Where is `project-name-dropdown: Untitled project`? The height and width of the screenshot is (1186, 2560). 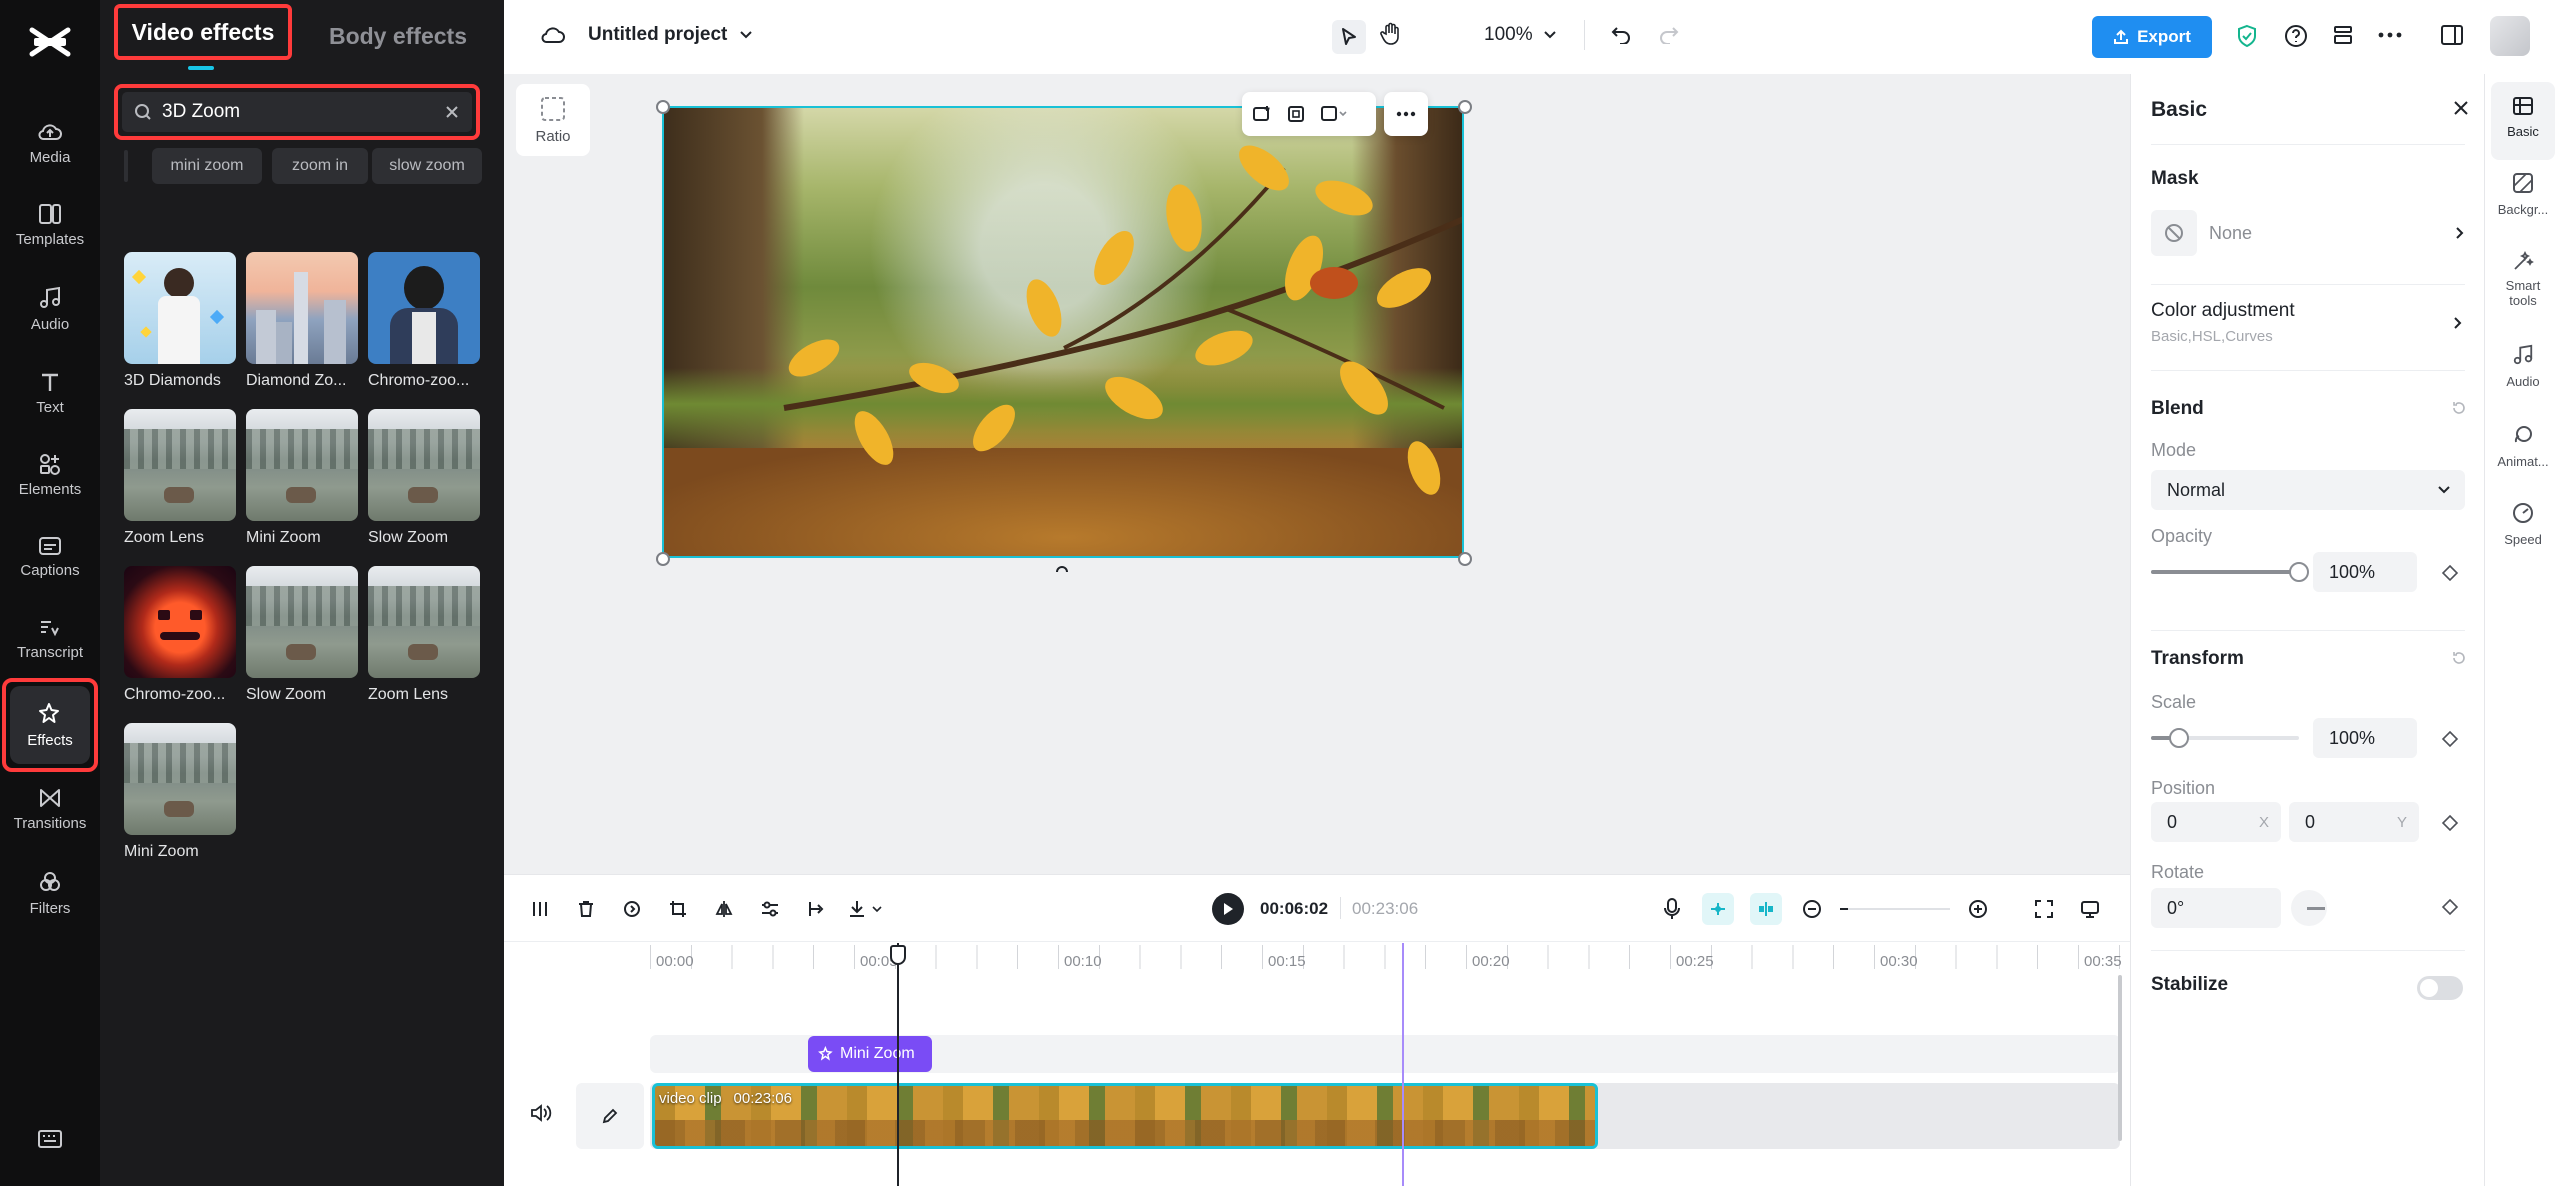 project-name-dropdown: Untitled project is located at coordinates (670, 35).